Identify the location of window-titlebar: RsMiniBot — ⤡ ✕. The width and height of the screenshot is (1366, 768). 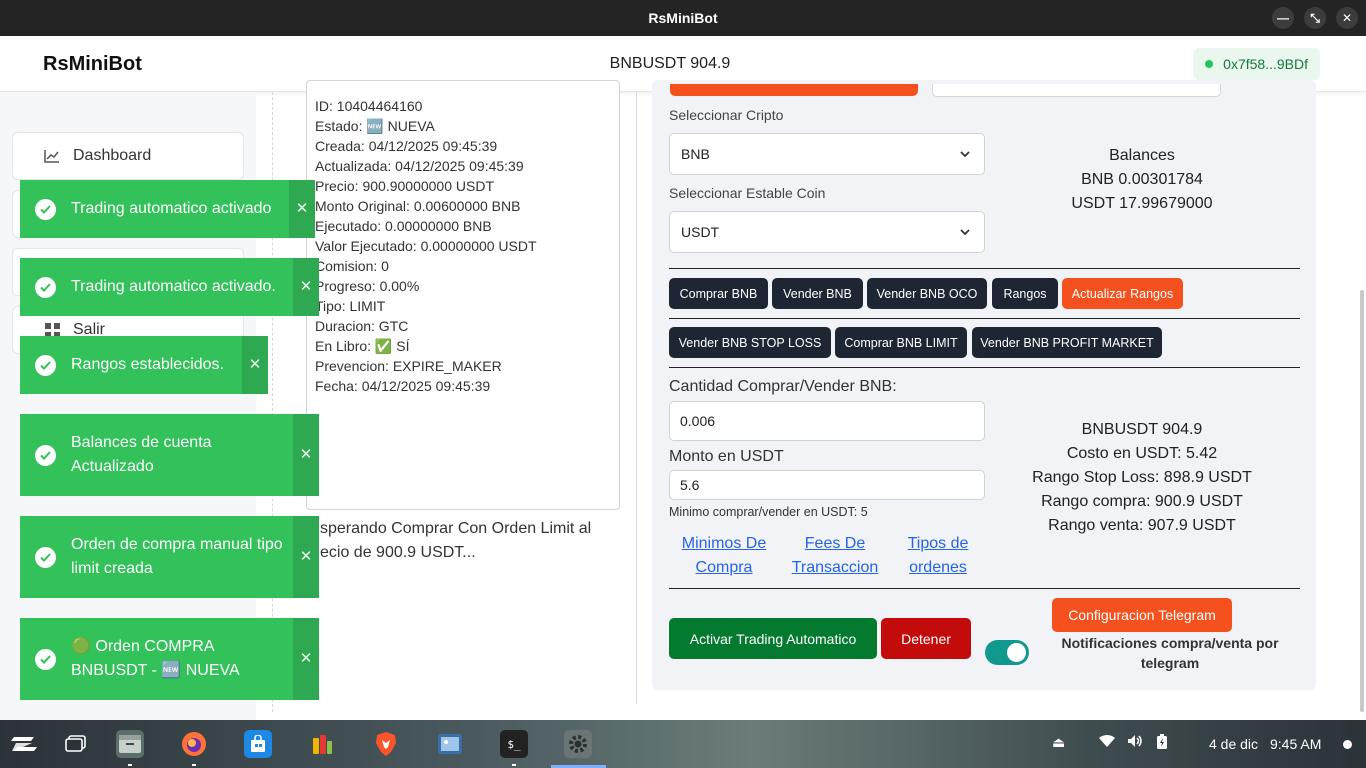
(683, 18).